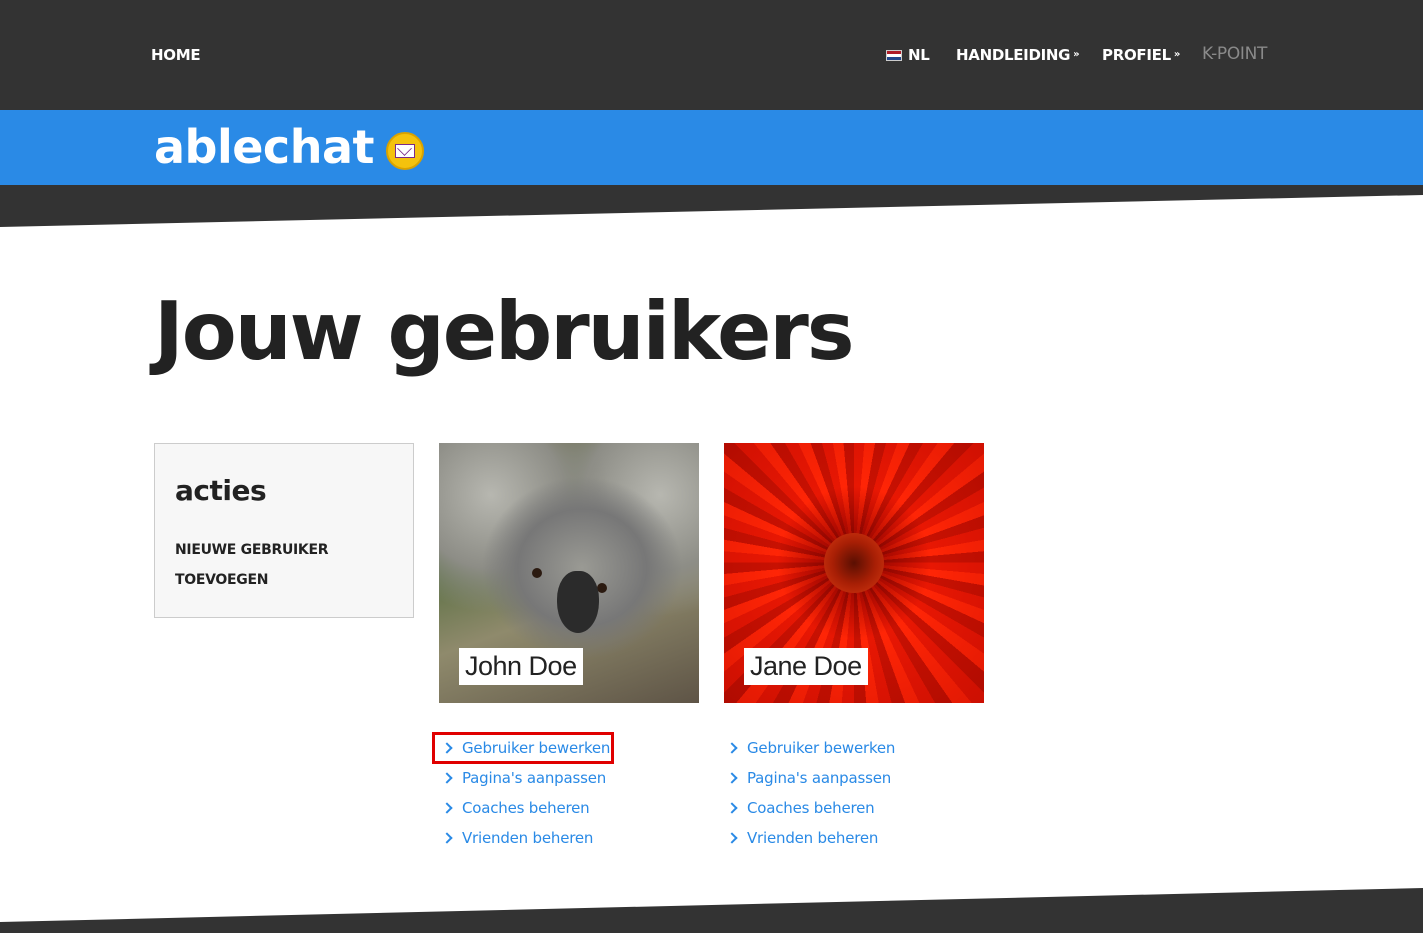 The height and width of the screenshot is (933, 1423). I want to click on nav-profile-dropdown: PROFIEL », so click(1141, 55).